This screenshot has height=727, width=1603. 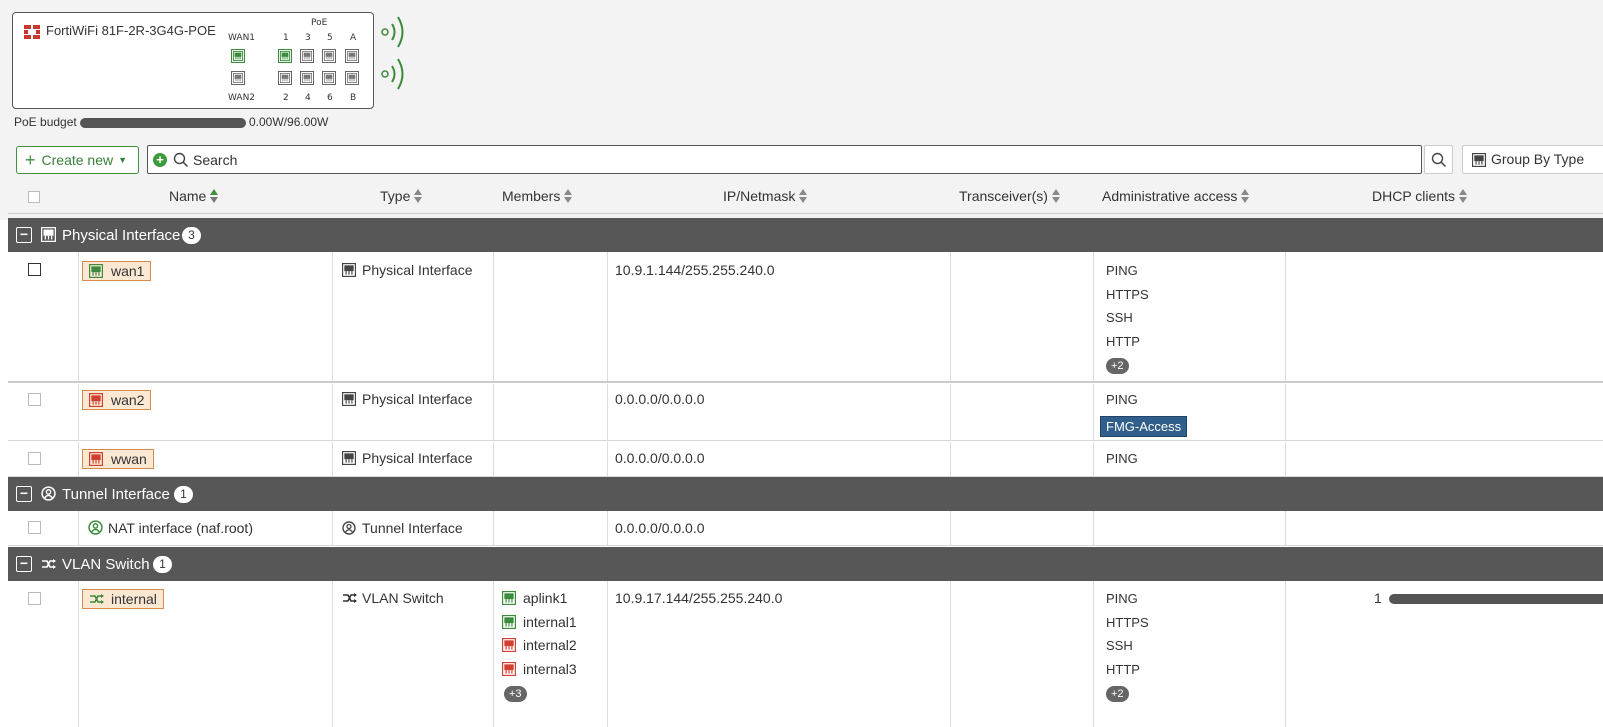 I want to click on add-filter-icon: +, so click(x=160, y=160).